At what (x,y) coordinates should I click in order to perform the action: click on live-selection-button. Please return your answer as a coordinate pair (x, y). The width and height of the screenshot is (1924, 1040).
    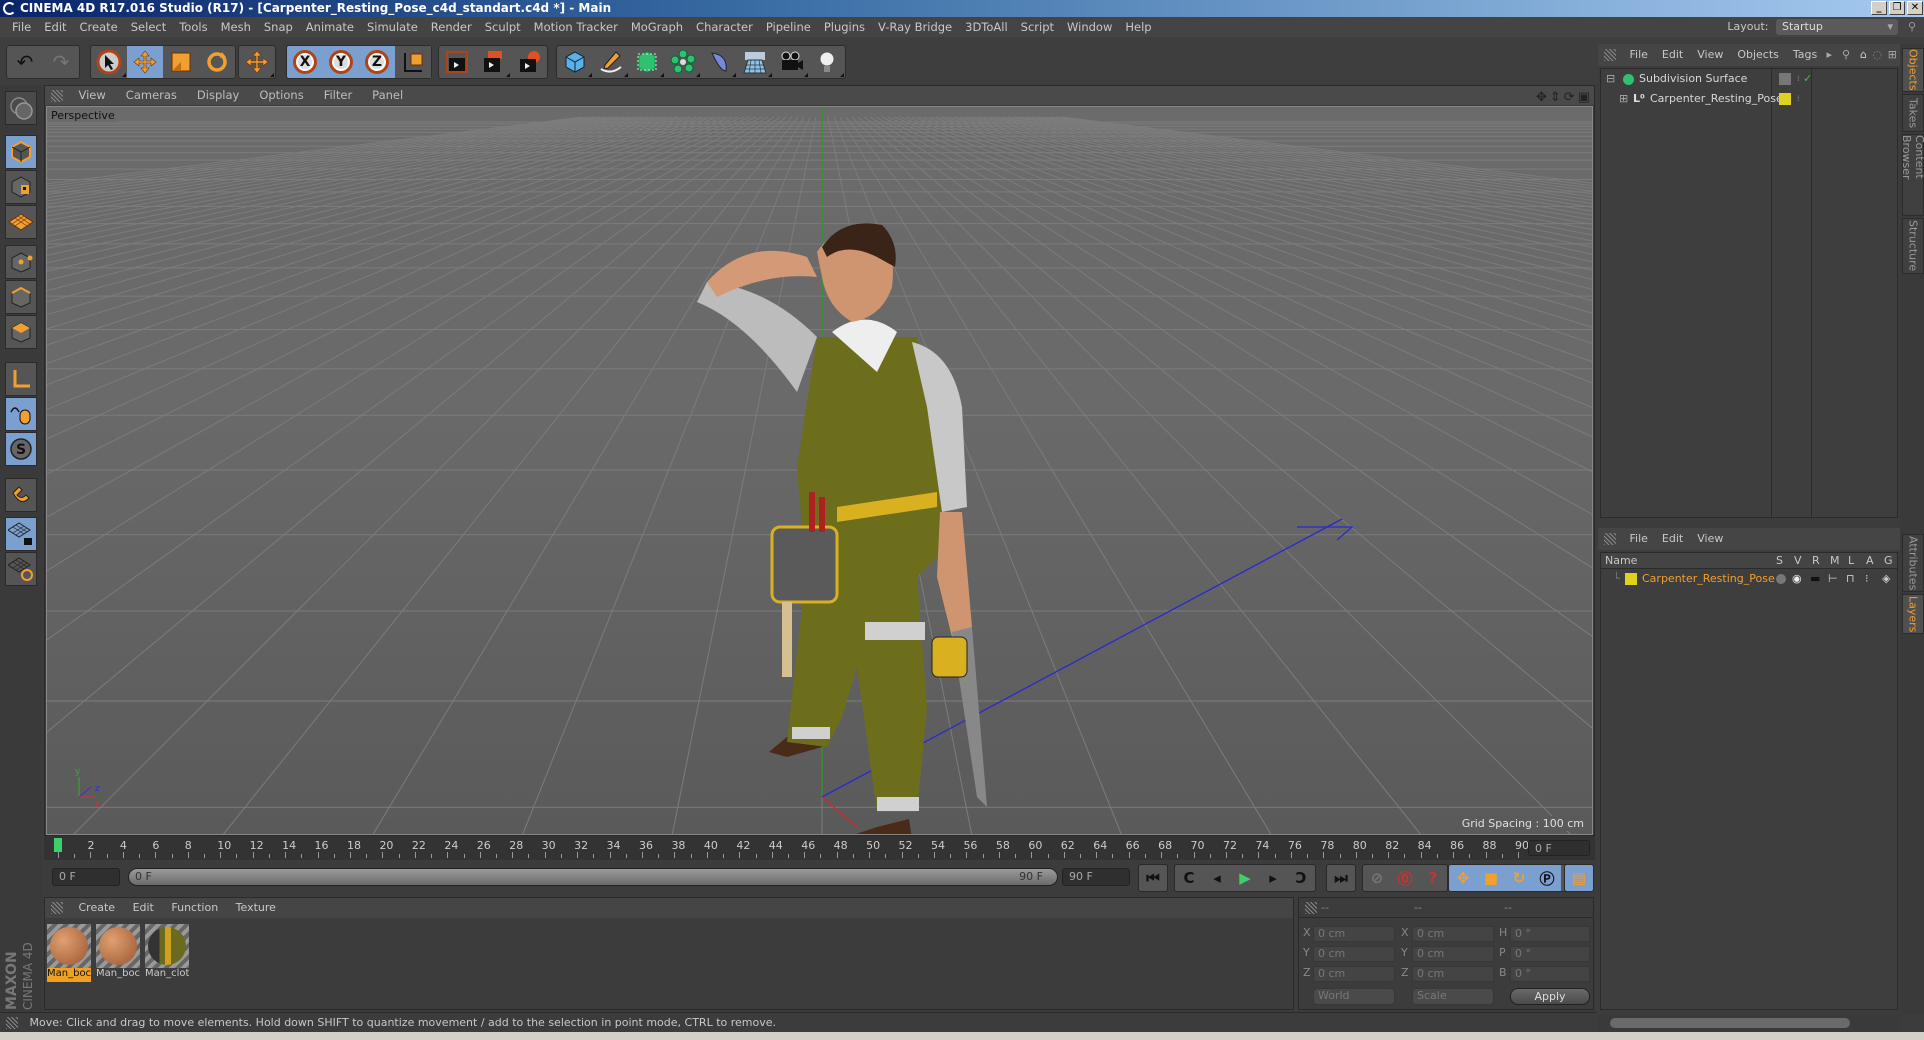
    Looking at the image, I should click on (109, 62).